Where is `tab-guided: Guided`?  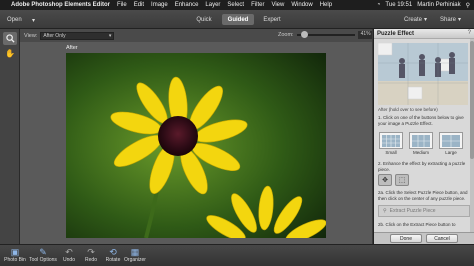
tab-guided: Guided is located at coordinates (238, 19).